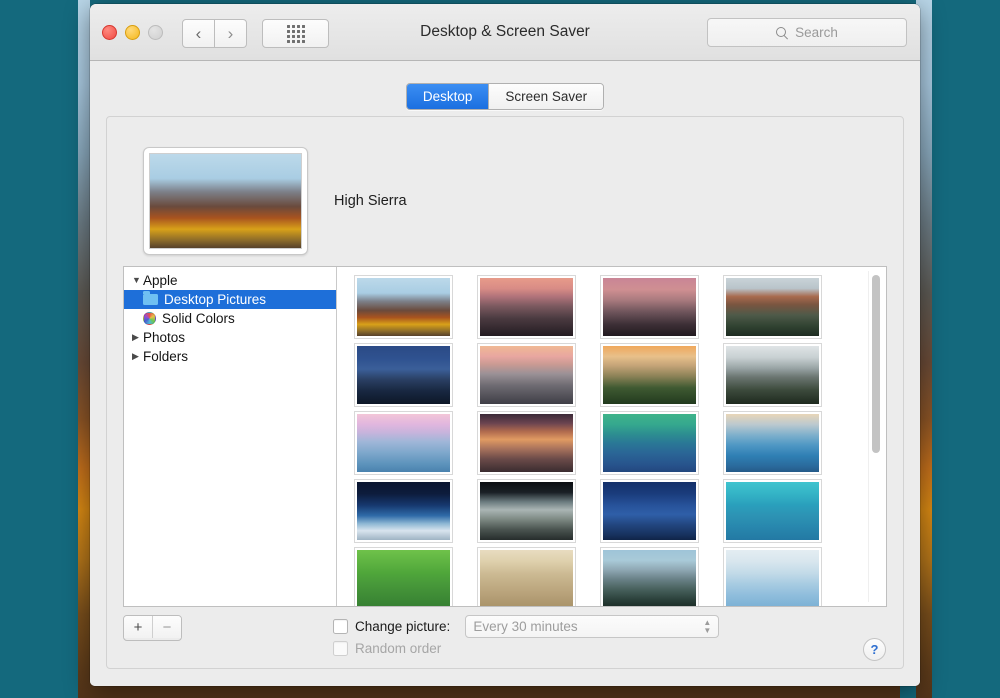 This screenshot has width=1000, height=698. What do you see at coordinates (149, 318) in the screenshot?
I see `color-wheel-icon` at bounding box center [149, 318].